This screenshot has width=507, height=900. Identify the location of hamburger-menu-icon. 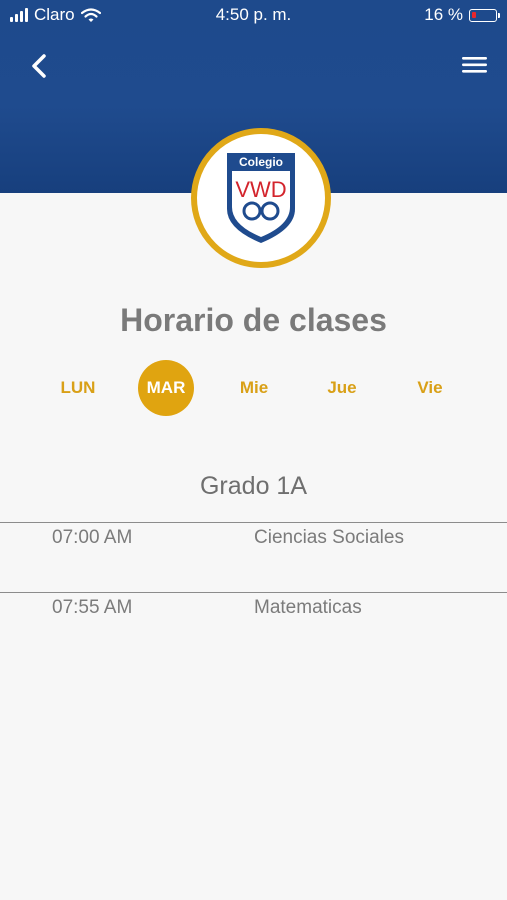
(474, 65).